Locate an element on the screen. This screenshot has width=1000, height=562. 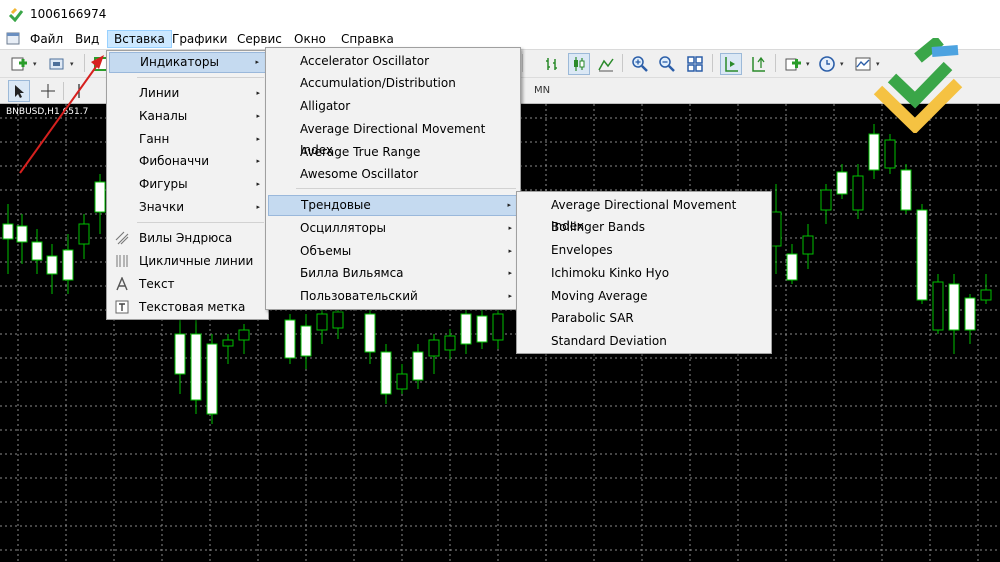
profiles-icon is located at coordinates (56, 64).